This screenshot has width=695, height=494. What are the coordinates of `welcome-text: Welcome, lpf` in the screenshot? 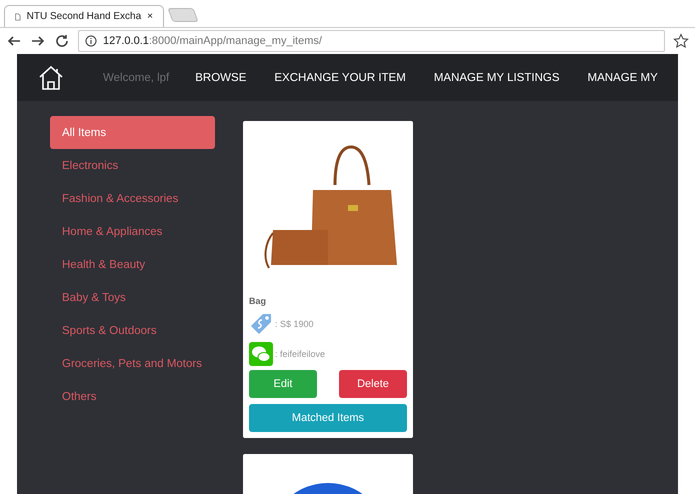 It's located at (136, 78).